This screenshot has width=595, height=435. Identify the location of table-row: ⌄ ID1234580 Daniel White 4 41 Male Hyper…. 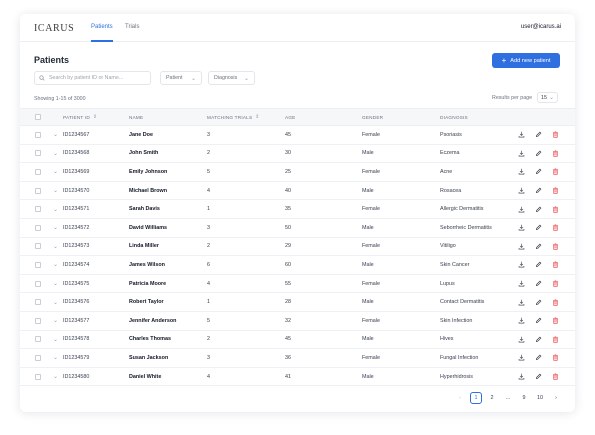
(297, 377).